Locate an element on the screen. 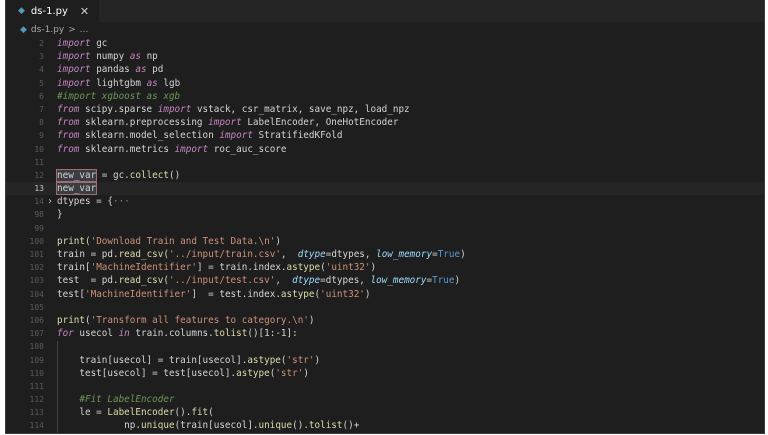 This screenshot has height=435, width=768. line-number: 104 is located at coordinates (36, 294).